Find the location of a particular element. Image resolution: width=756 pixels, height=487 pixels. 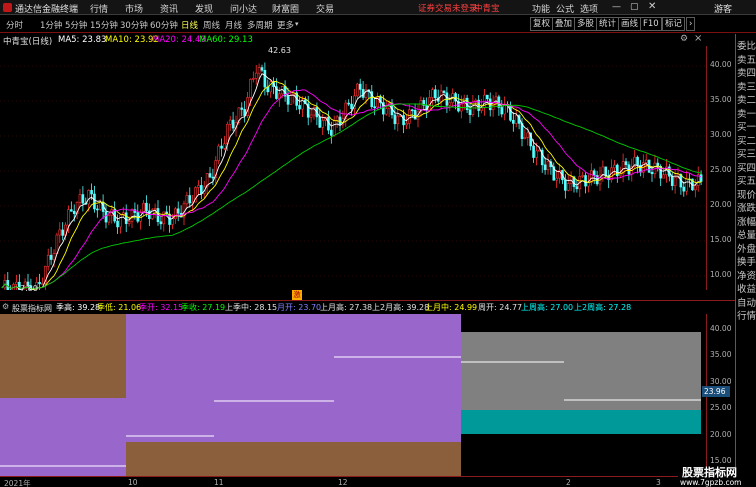

sidebar-label: 委比 is located at coordinates (746, 45).